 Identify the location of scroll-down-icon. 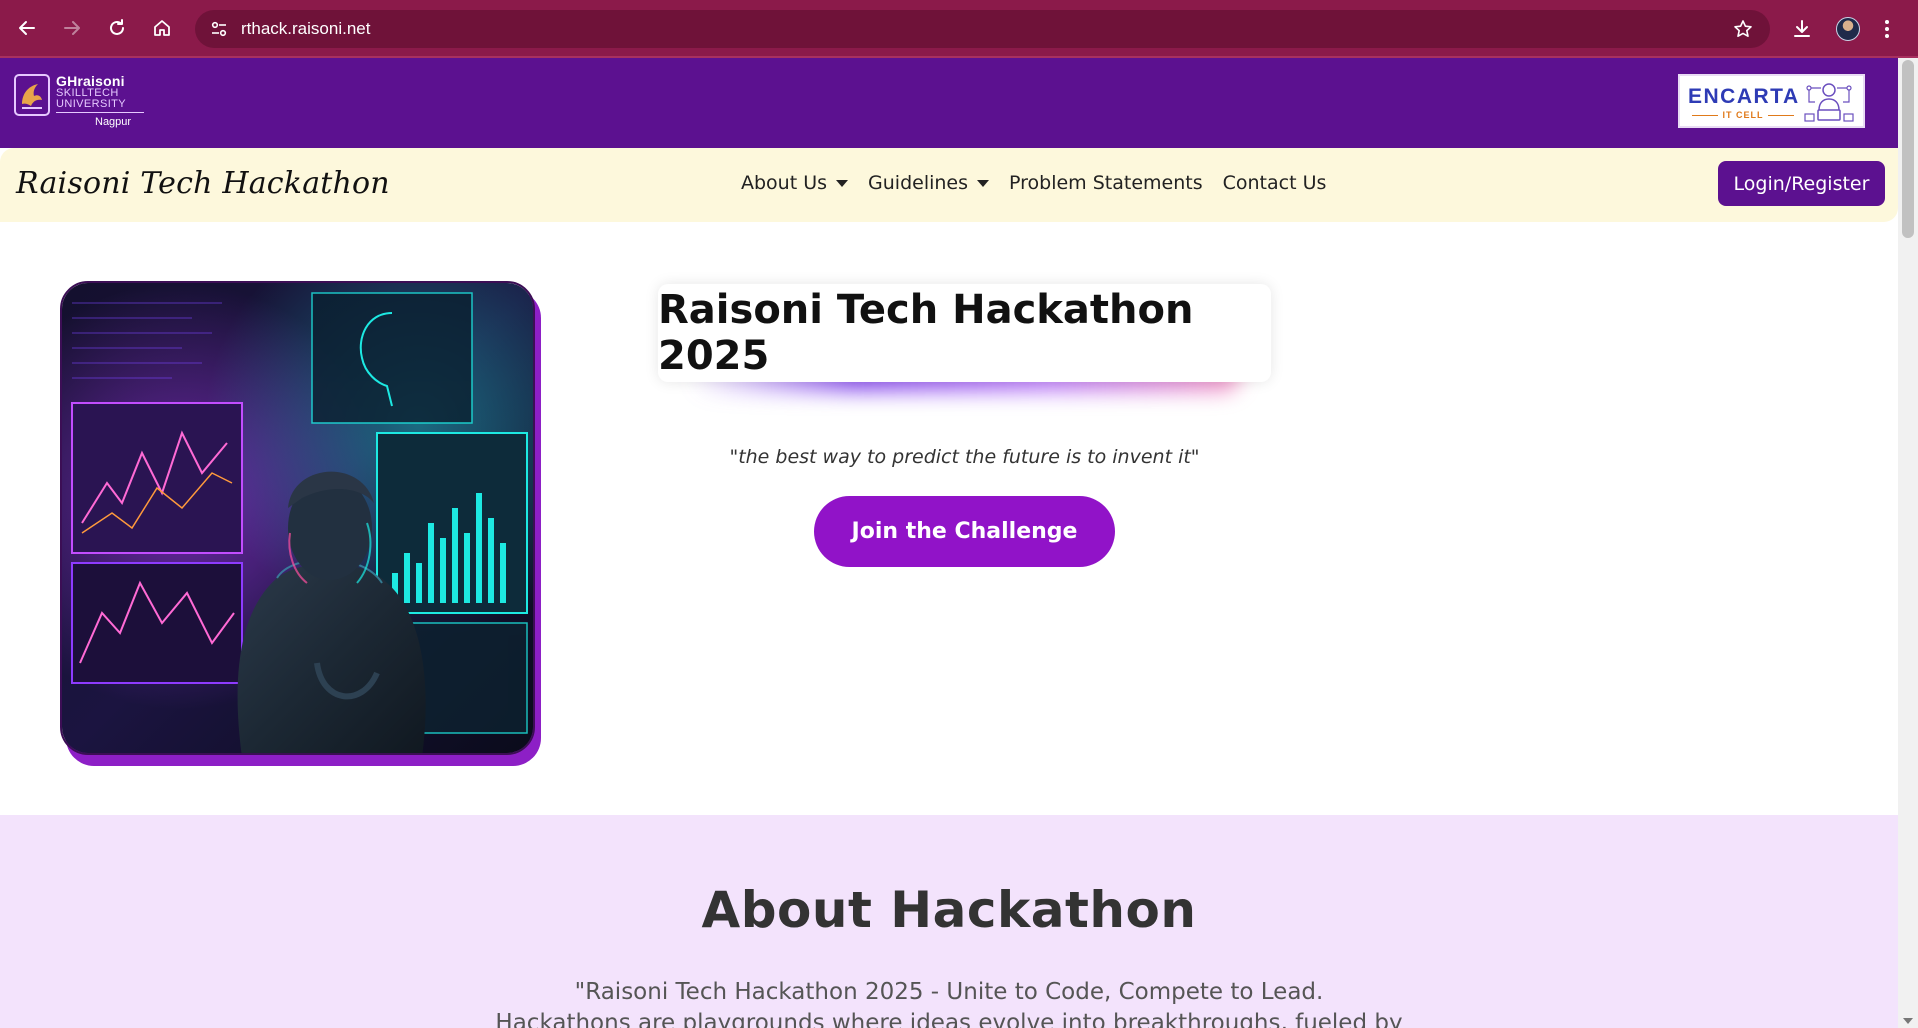
(1908, 1021).